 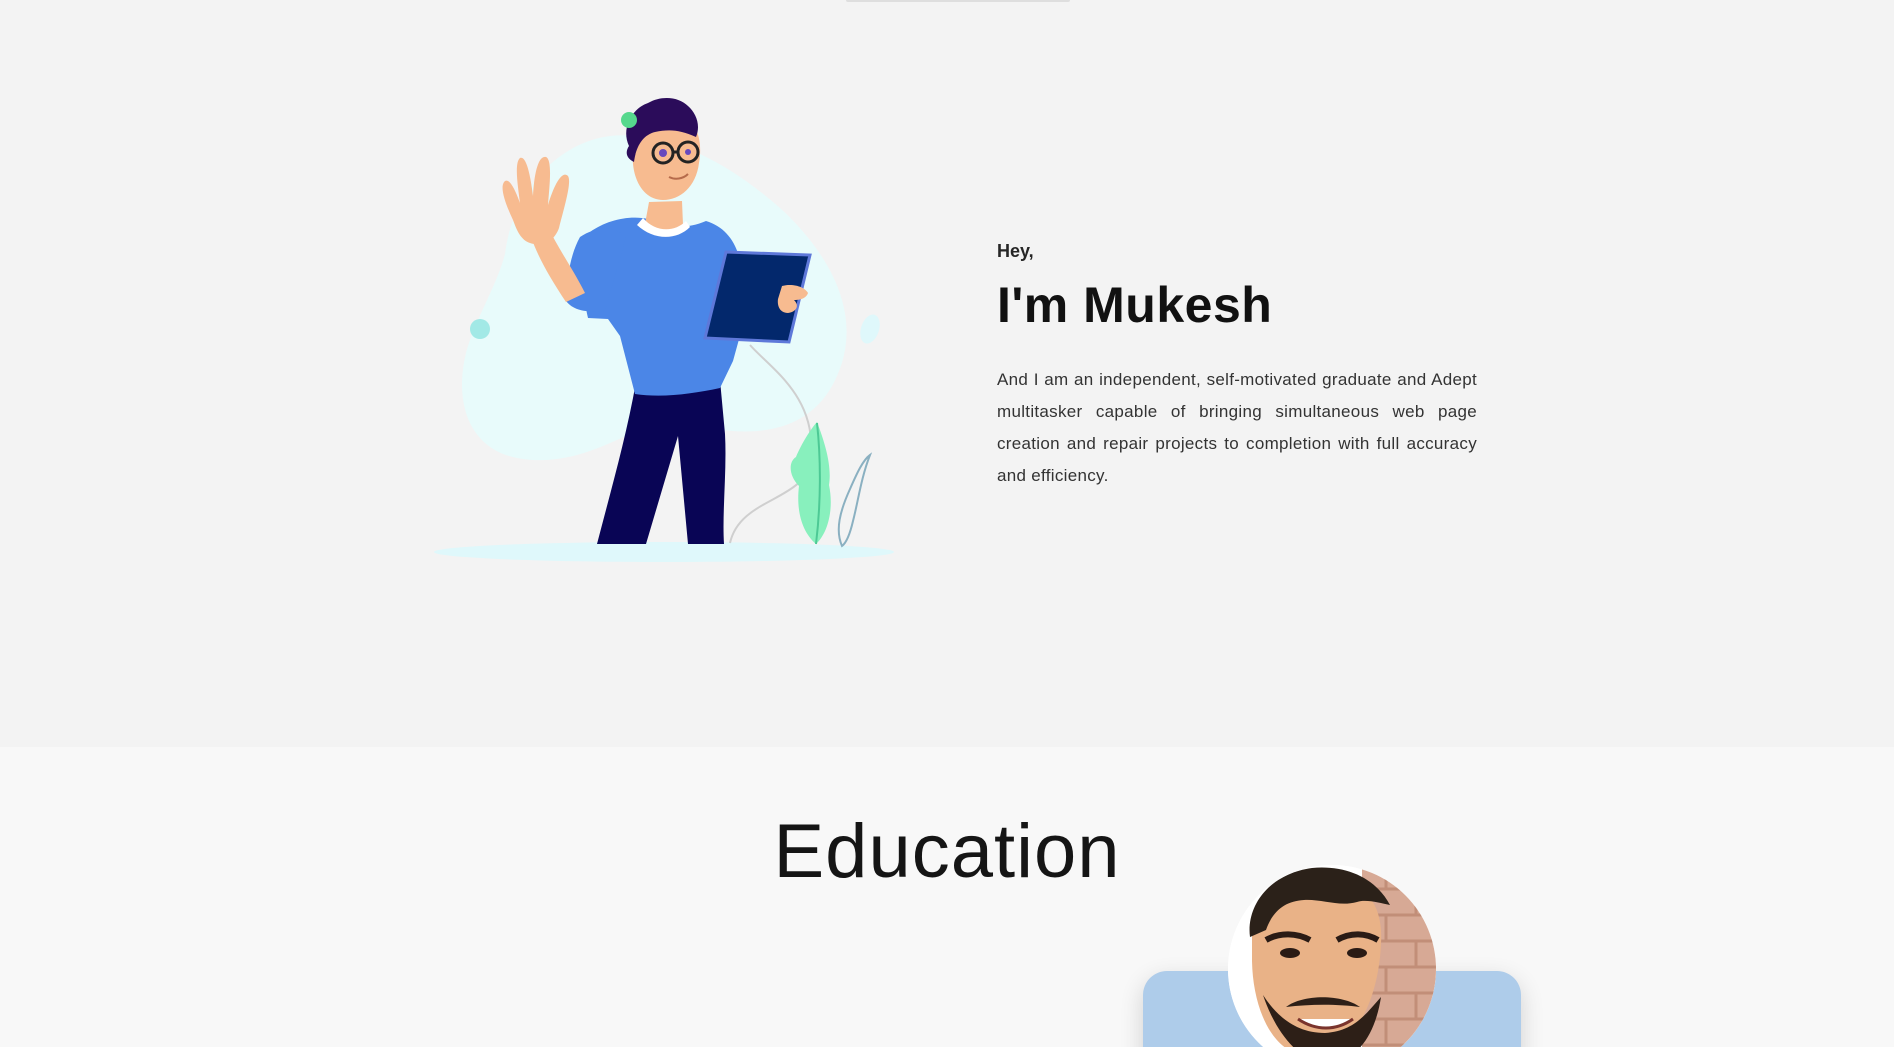 I want to click on illustration-dot-left, so click(x=480, y=329).